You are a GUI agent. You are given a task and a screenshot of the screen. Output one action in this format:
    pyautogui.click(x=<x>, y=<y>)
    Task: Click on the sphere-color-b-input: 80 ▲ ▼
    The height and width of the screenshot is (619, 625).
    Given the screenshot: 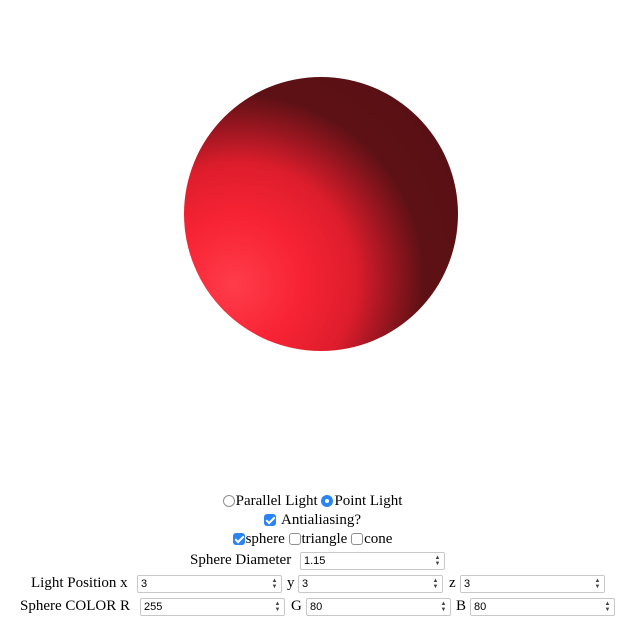 What is the action you would take?
    pyautogui.click(x=542, y=607)
    